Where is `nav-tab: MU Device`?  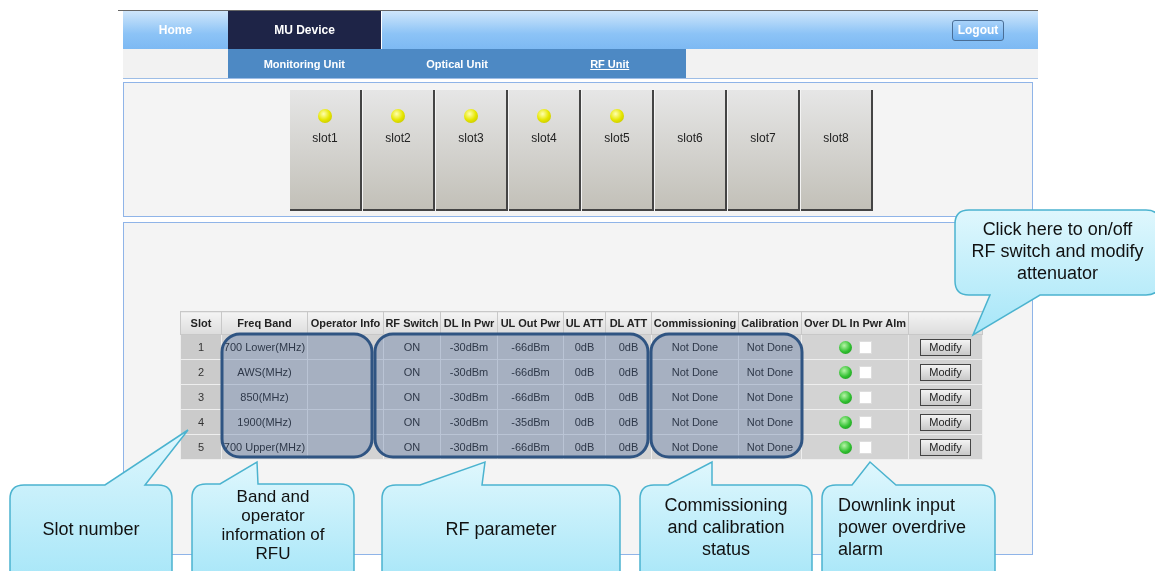 nav-tab: MU Device is located at coordinates (304, 30).